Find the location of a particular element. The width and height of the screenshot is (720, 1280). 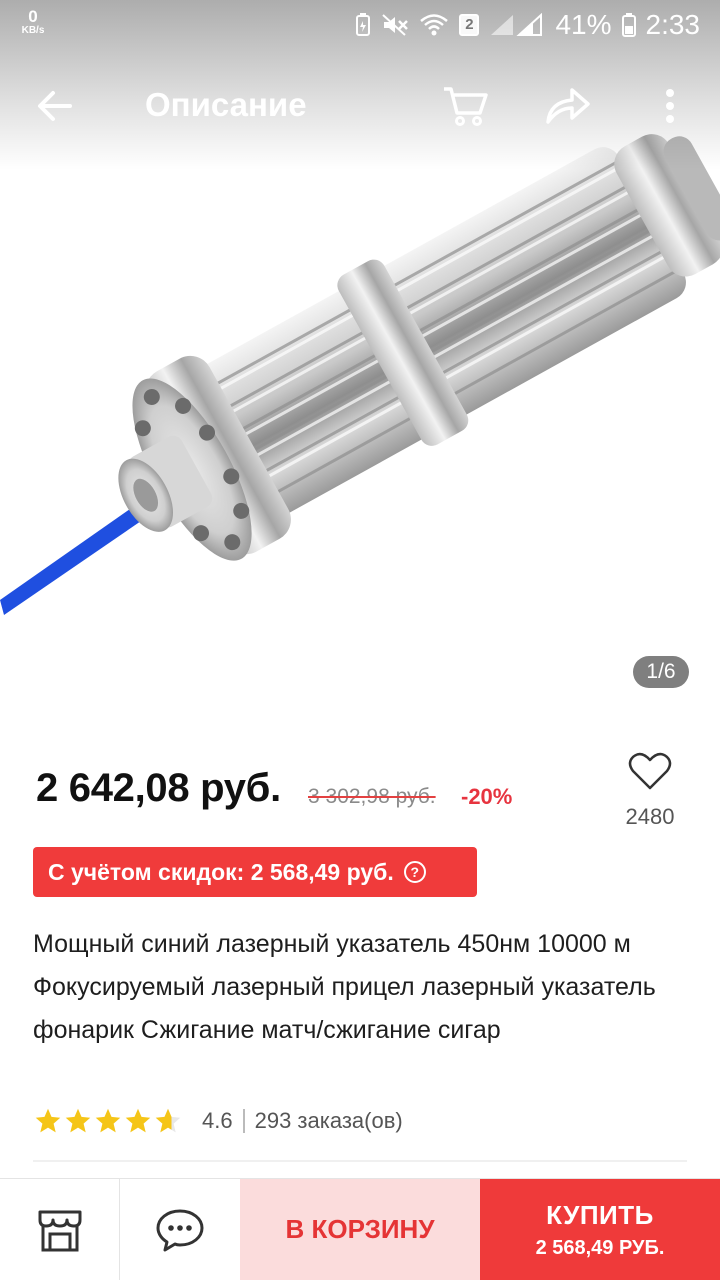

battery-saver-icon is located at coordinates (363, 25).